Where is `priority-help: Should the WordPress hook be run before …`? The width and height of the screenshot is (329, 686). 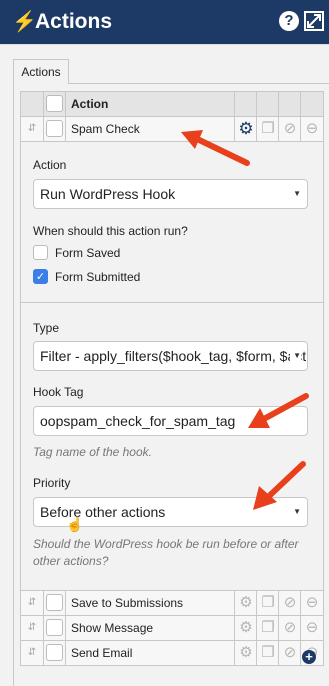 priority-help: Should the WordPress hook be run before … is located at coordinates (166, 552).